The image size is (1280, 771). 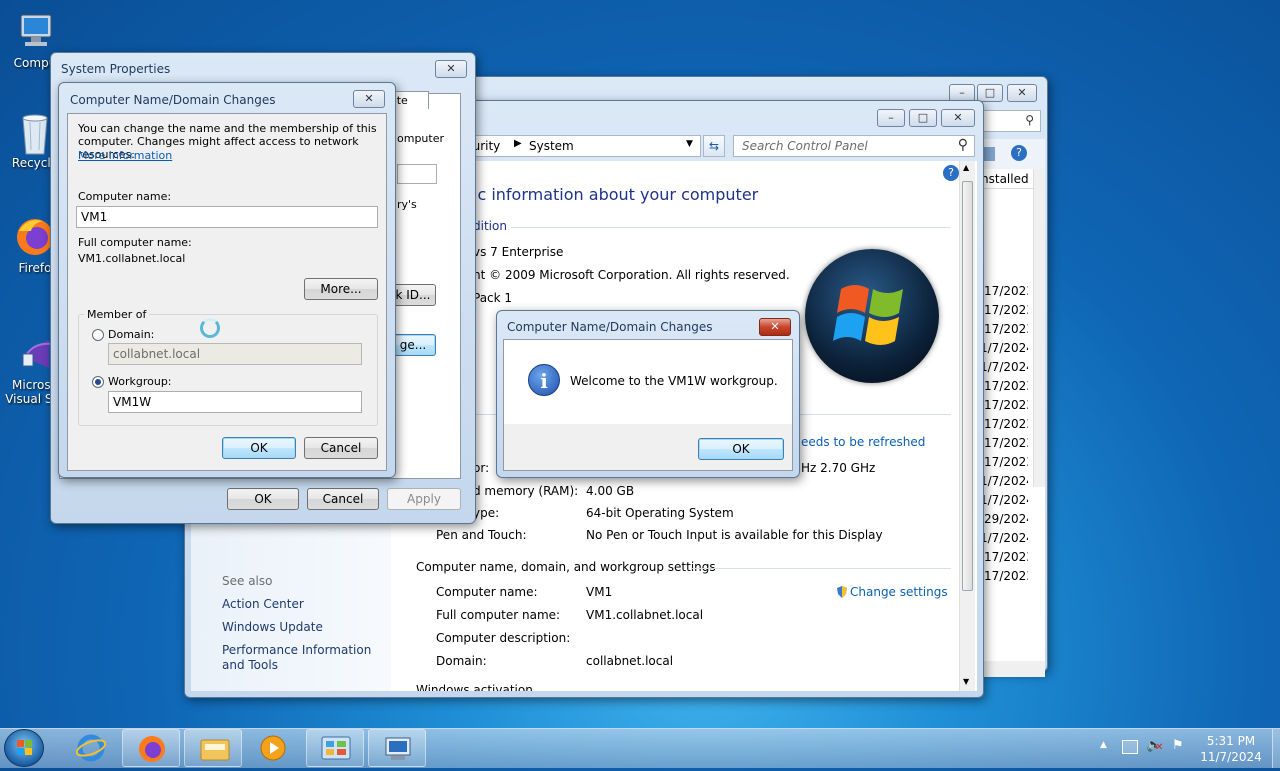 I want to click on description-field, so click(x=417, y=174).